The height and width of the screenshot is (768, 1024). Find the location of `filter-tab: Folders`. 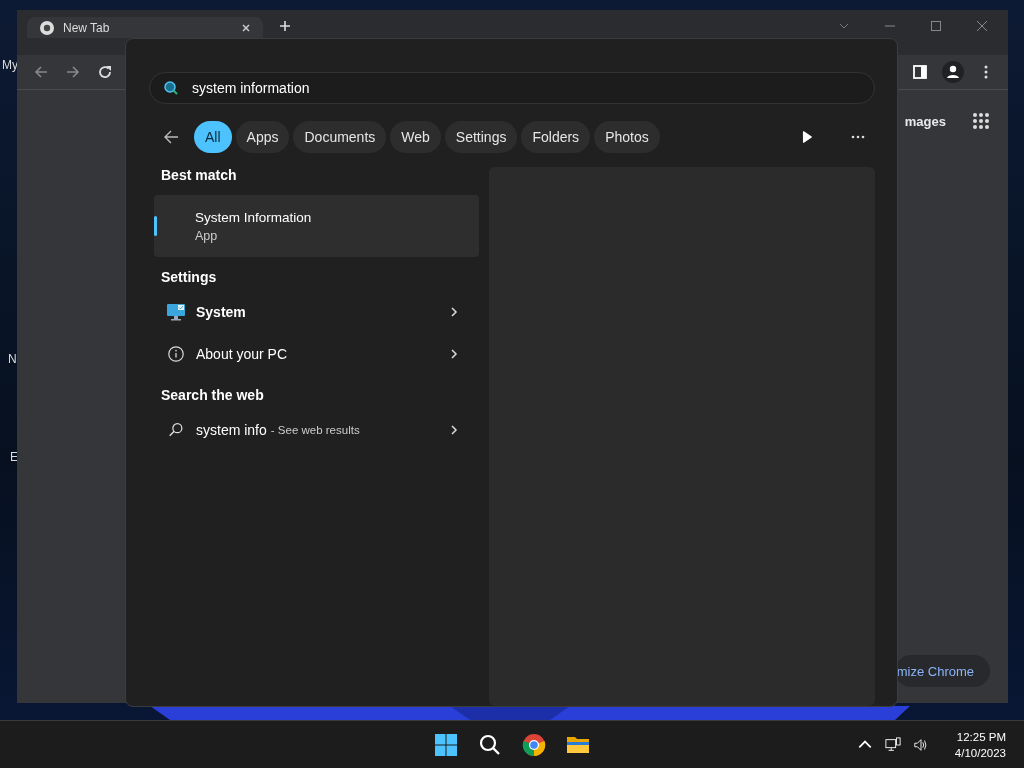

filter-tab: Folders is located at coordinates (556, 137).